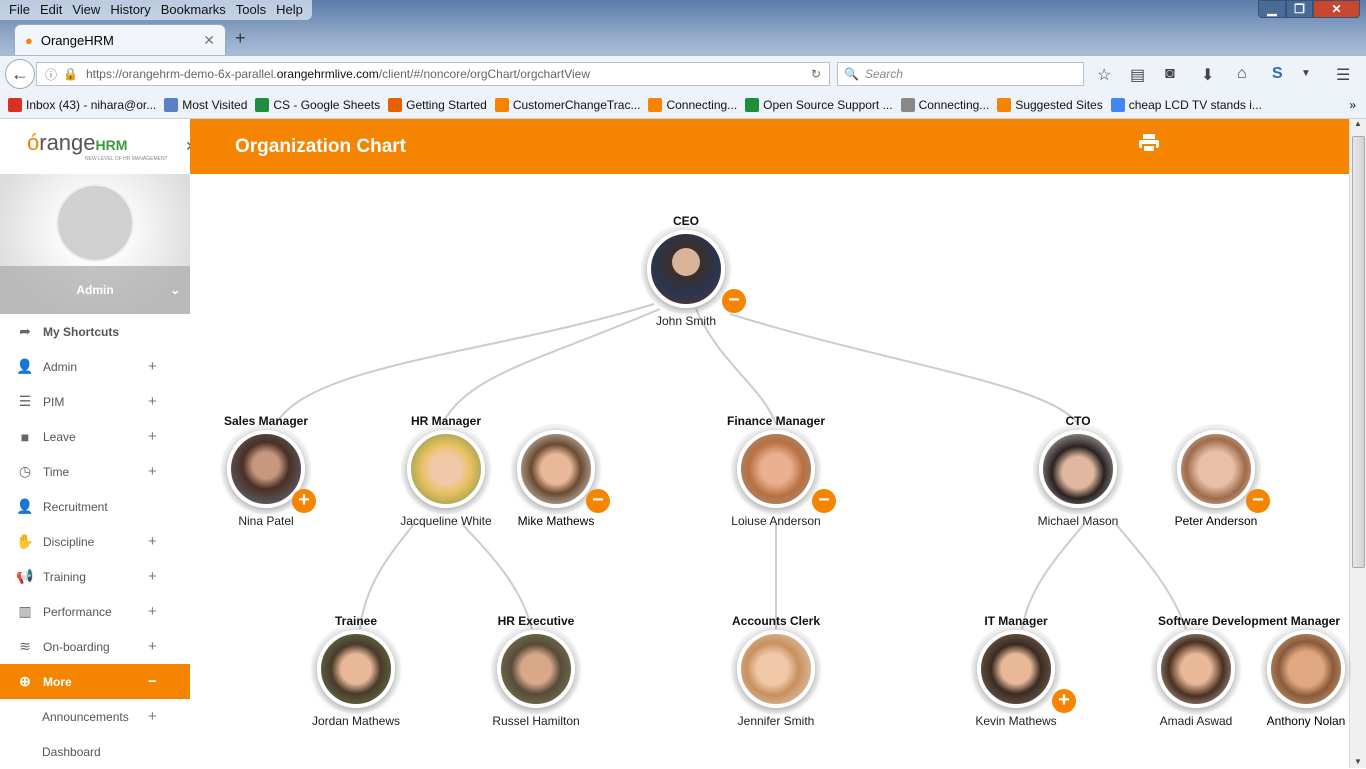  I want to click on sidebar-item-pim: ☰ PIM +, so click(95, 401).